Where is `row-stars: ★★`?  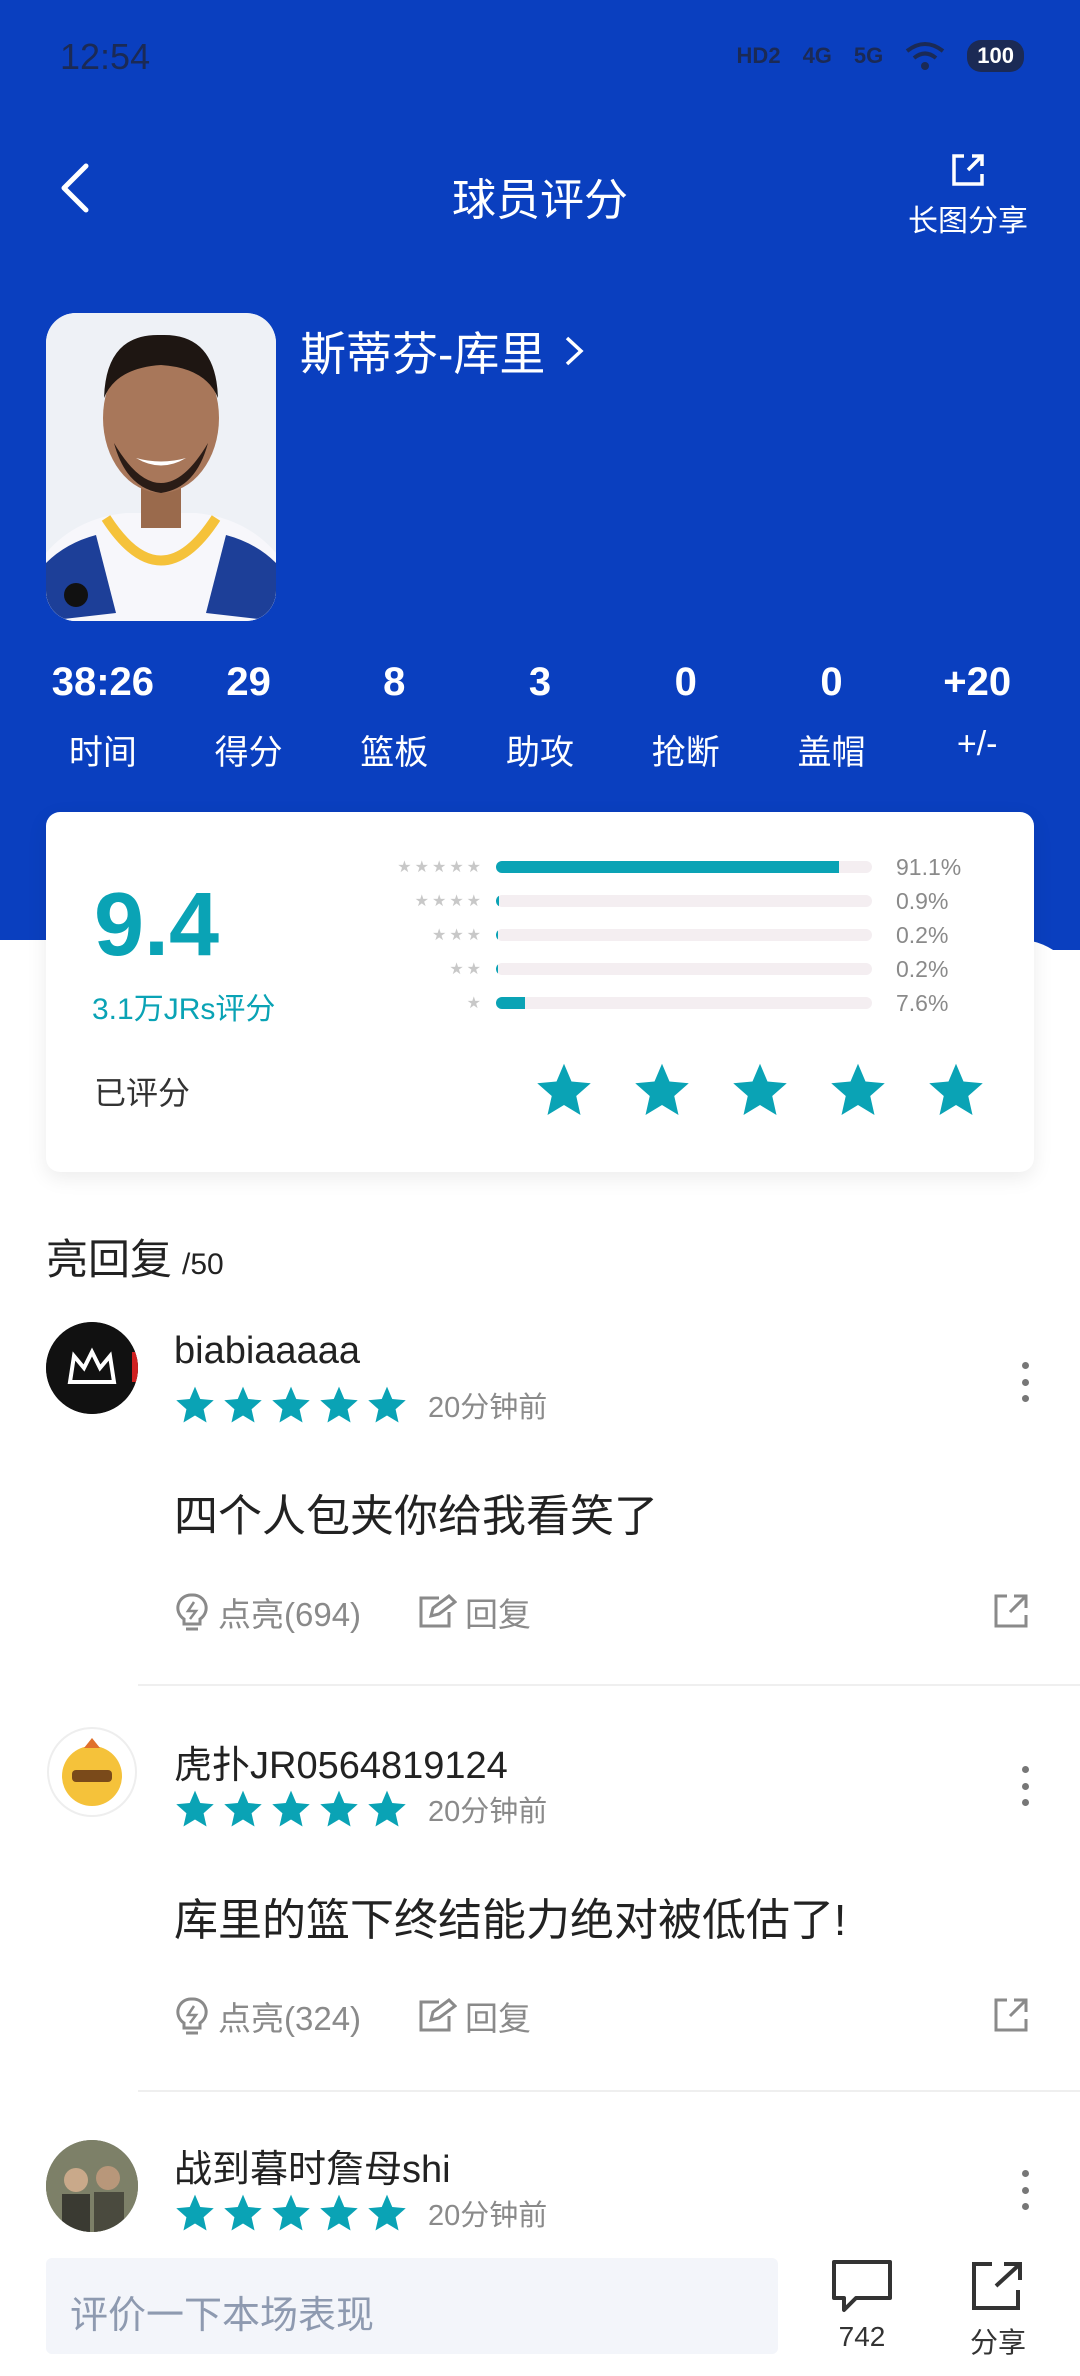 row-stars: ★★ is located at coordinates (466, 969).